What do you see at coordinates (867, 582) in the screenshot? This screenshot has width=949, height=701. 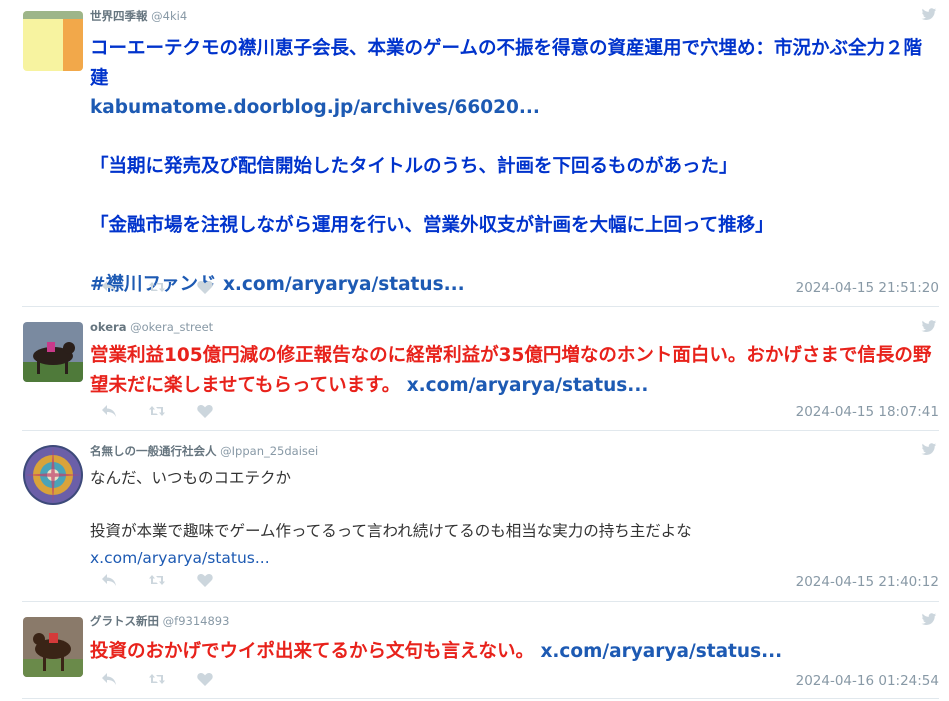 I see `timestamp: 2024-04-15 21:40:12` at bounding box center [867, 582].